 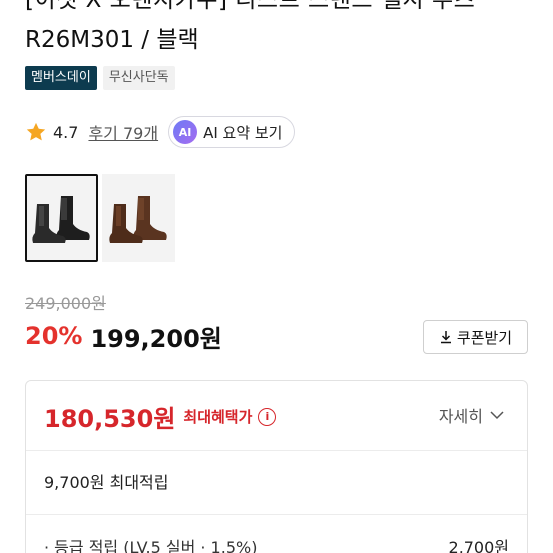 I want to click on discount-rate: 20%, so click(x=54, y=336).